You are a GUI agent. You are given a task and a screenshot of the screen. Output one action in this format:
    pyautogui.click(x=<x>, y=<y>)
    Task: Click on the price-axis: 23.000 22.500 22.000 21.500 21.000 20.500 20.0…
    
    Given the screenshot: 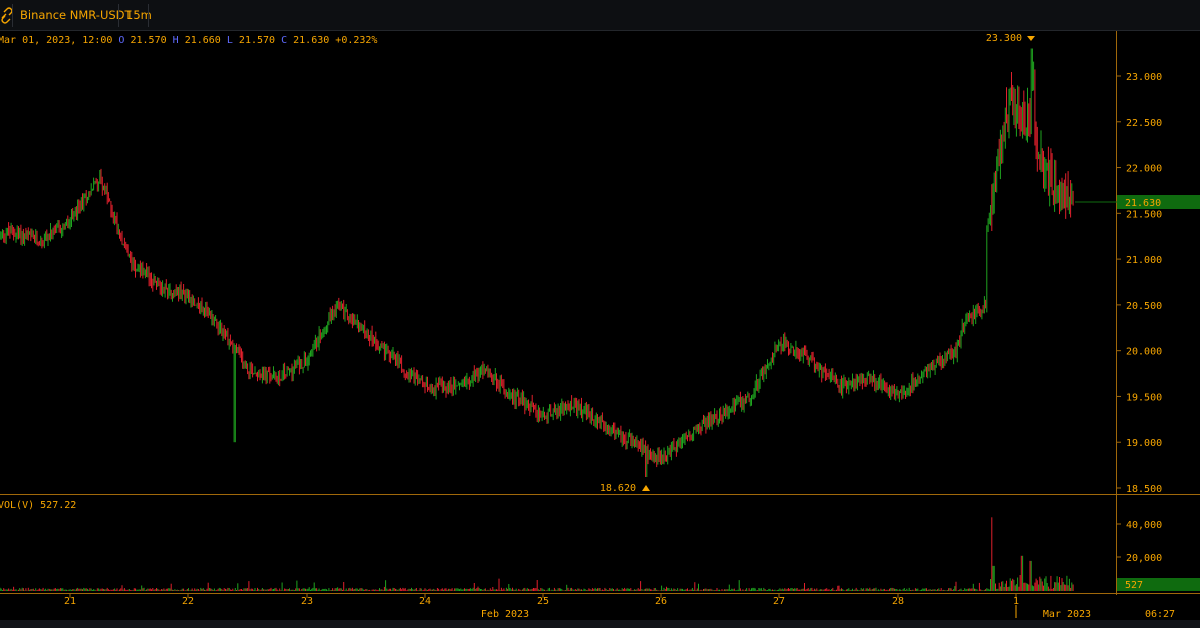 What is the action you would take?
    pyautogui.click(x=1139, y=283)
    